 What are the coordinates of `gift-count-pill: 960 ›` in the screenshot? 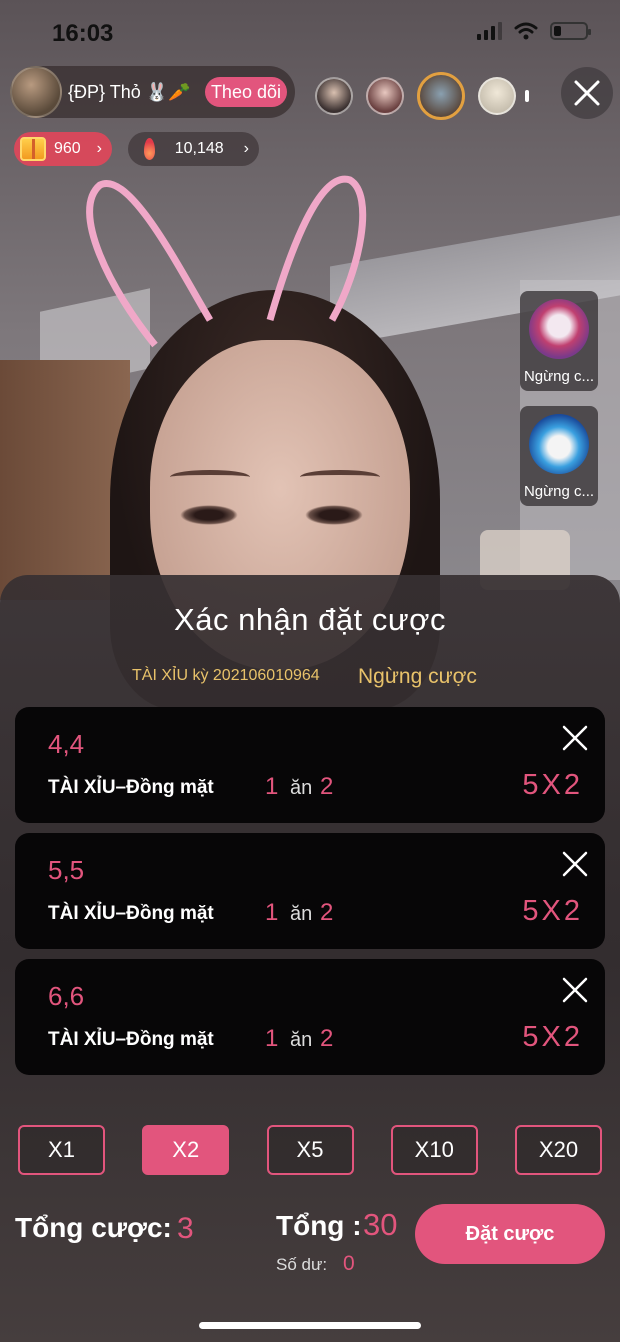 It's located at (63, 149).